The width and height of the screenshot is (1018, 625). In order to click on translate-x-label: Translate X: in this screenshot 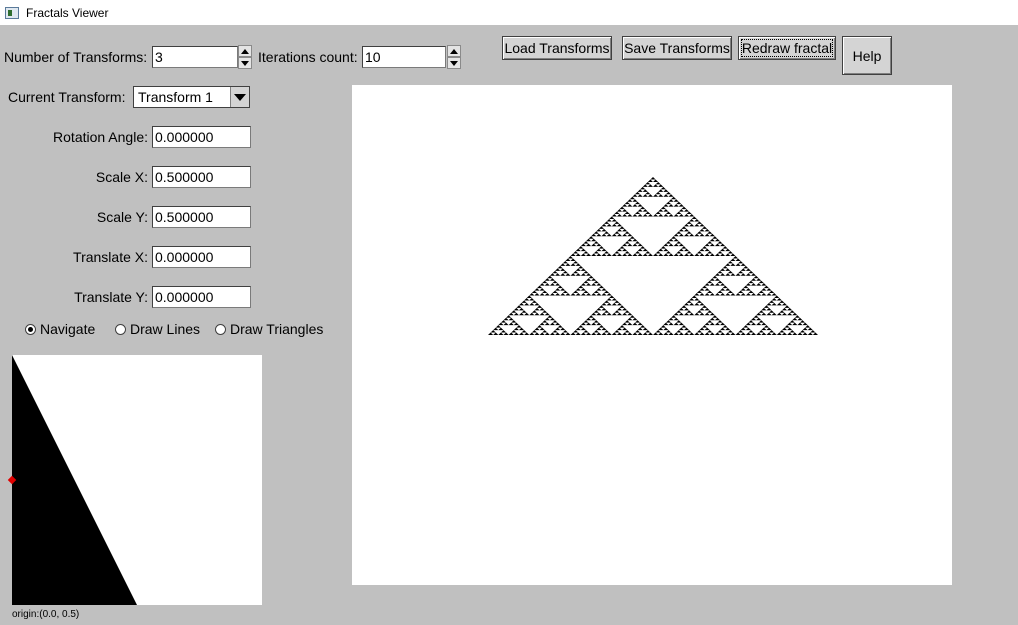, I will do `click(110, 257)`.